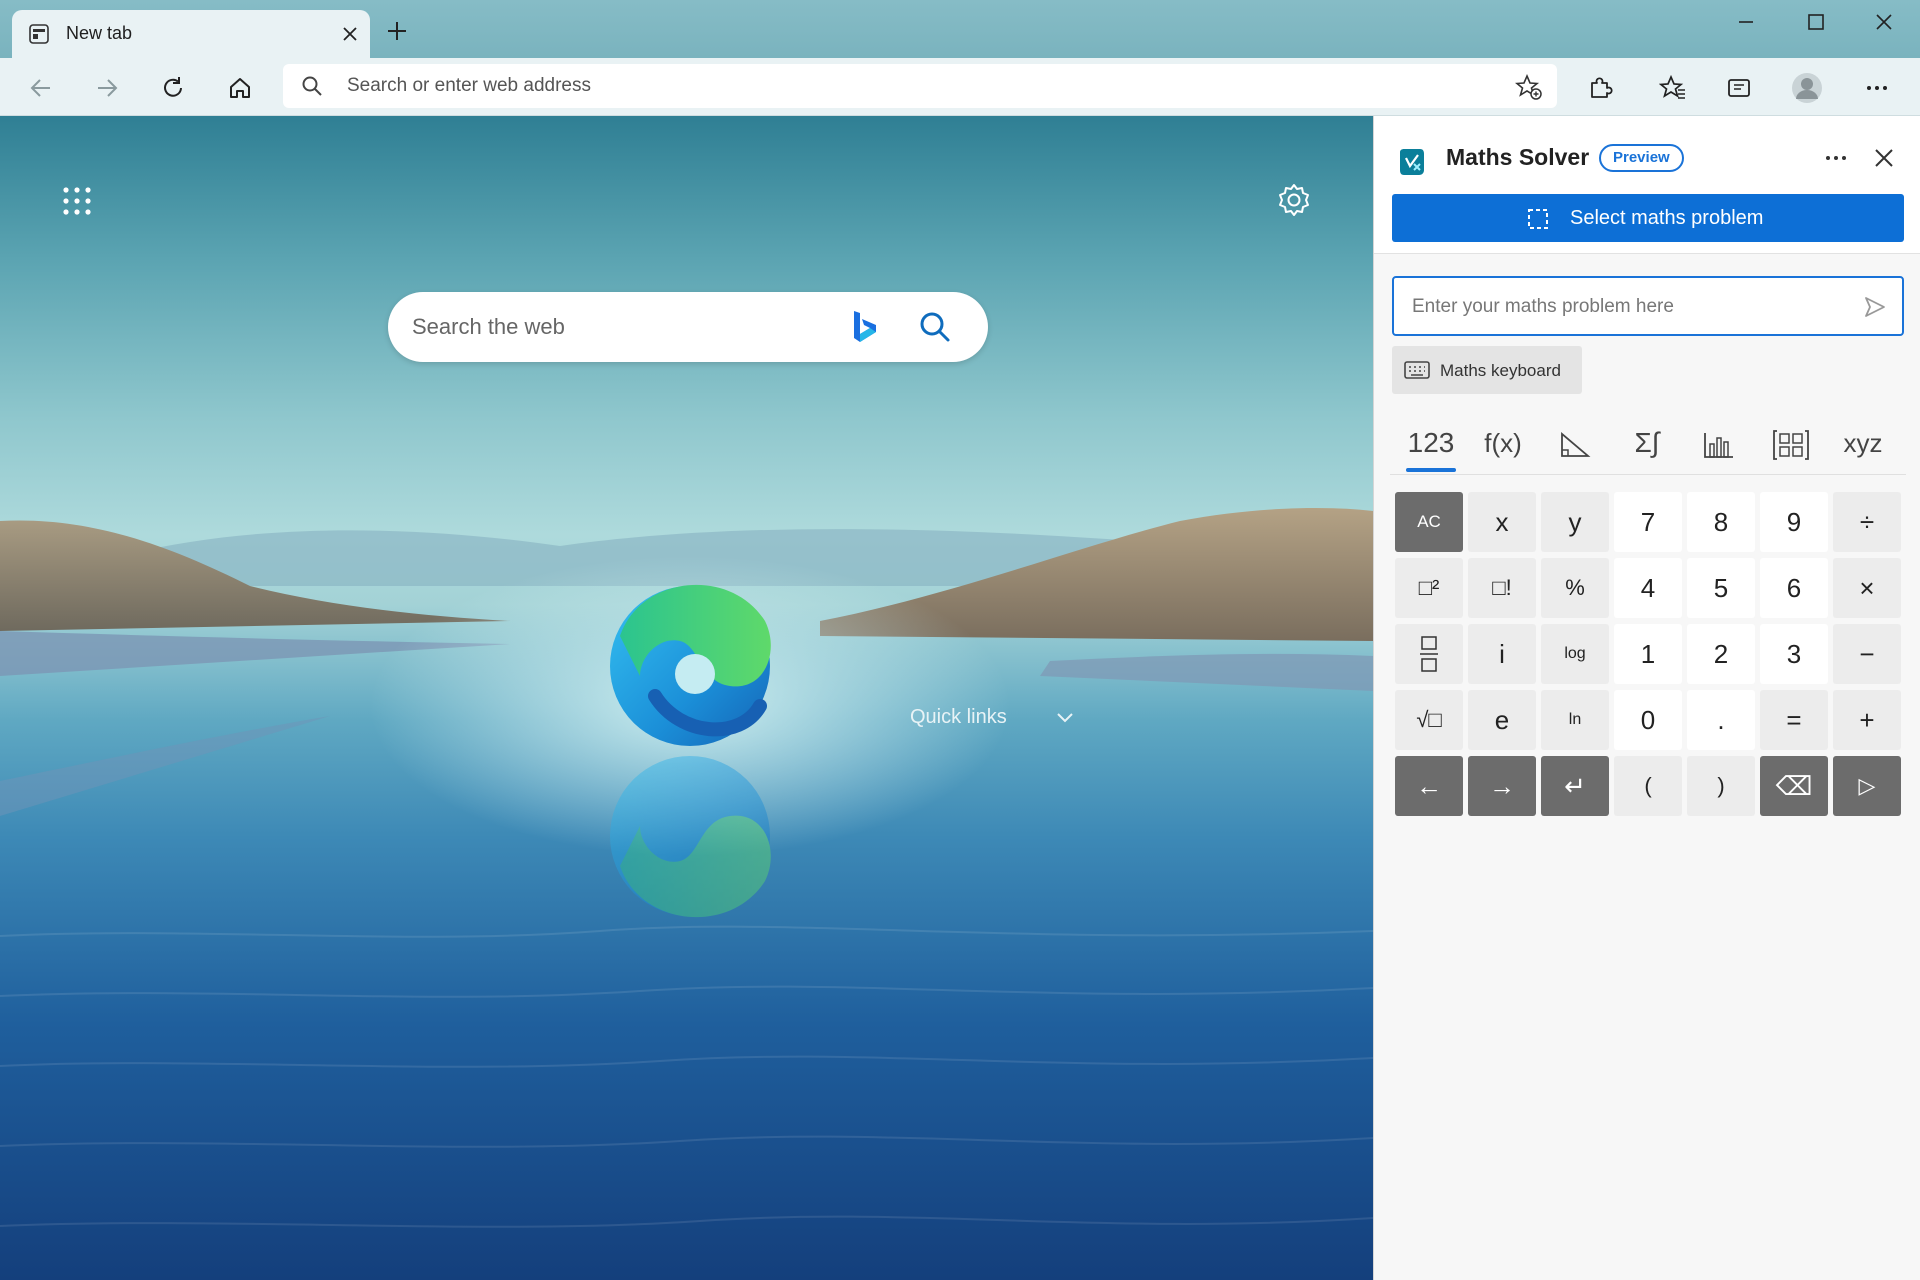  I want to click on tab-functions: f(x), so click(1503, 446).